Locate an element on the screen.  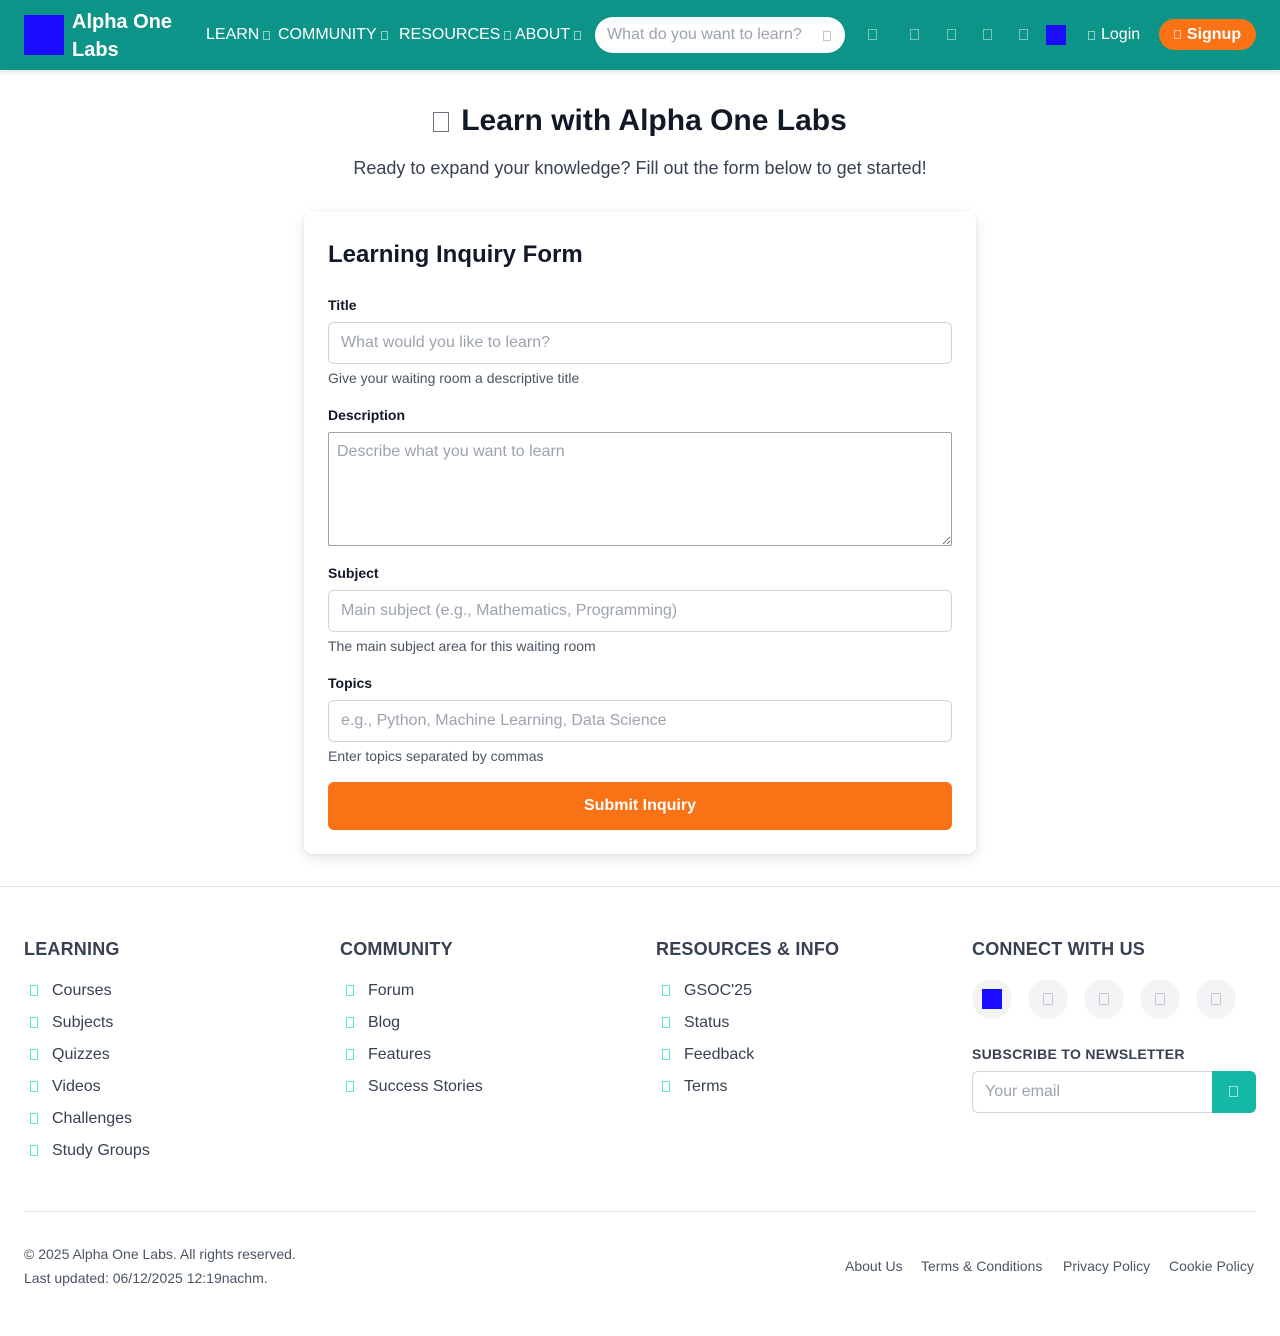
signup-button: Signup is located at coordinates (1207, 34).